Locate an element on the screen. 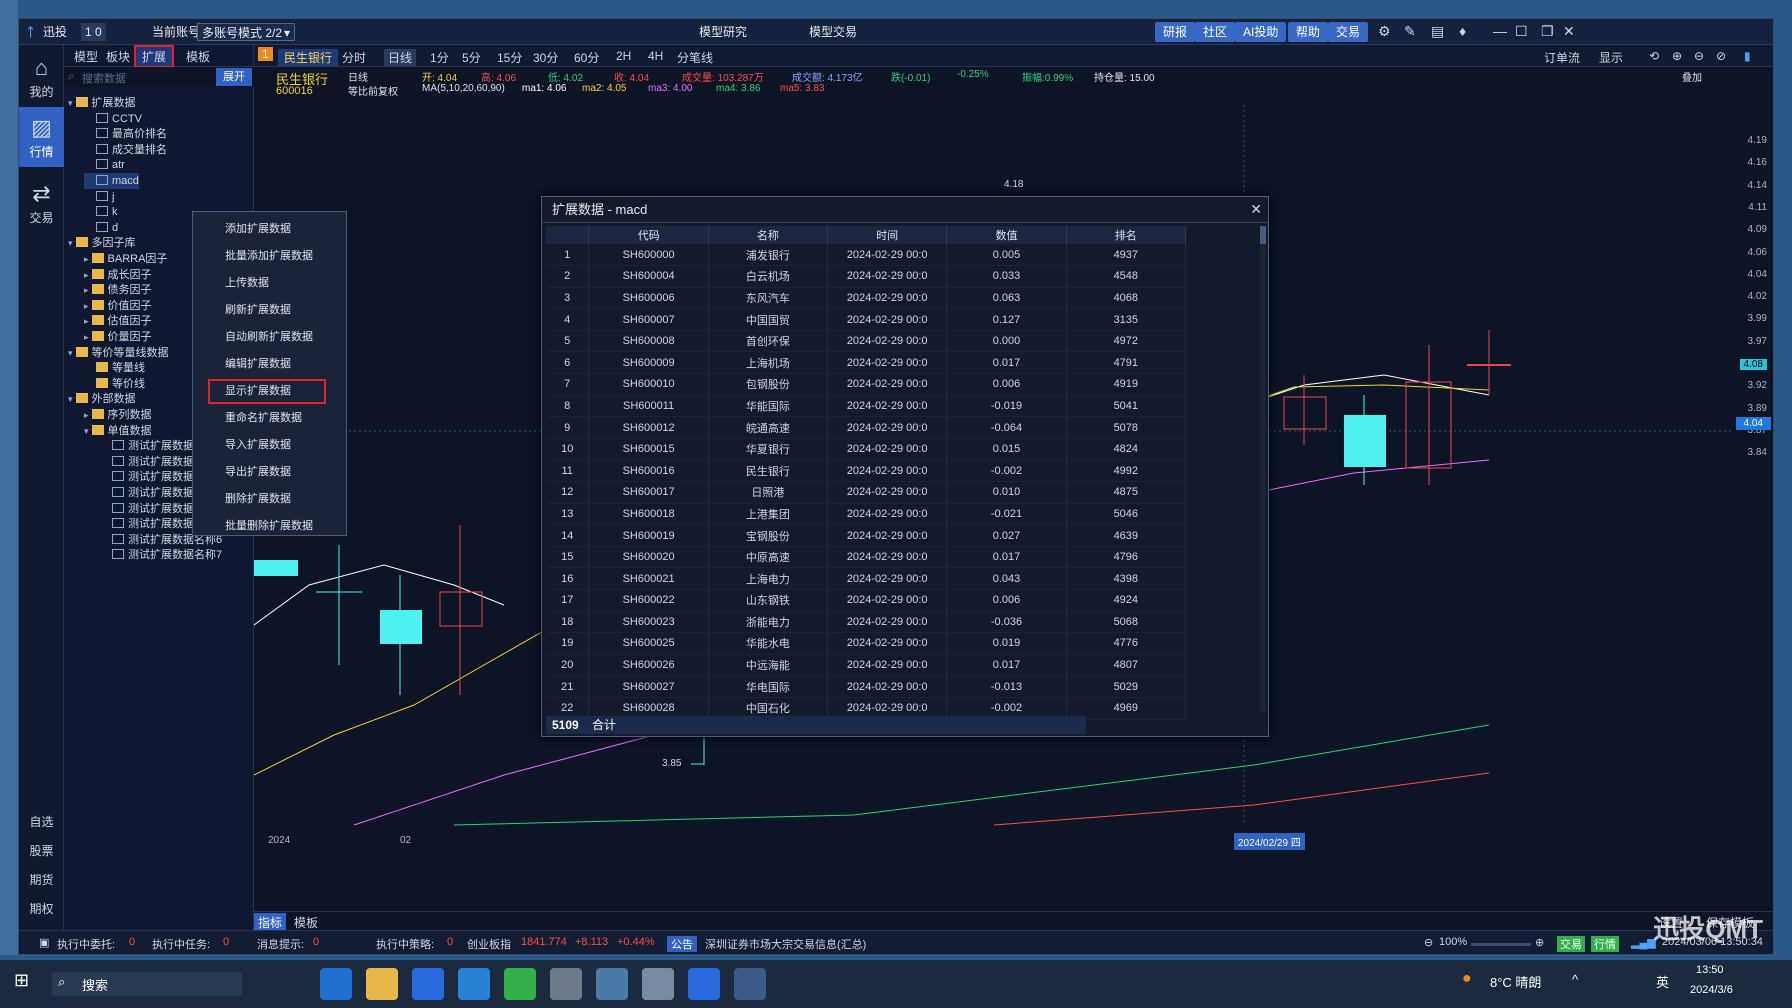 Image resolution: width=1792 pixels, height=1008 pixels. tree-node: ▸ 序列数据 is located at coordinates (118, 415).